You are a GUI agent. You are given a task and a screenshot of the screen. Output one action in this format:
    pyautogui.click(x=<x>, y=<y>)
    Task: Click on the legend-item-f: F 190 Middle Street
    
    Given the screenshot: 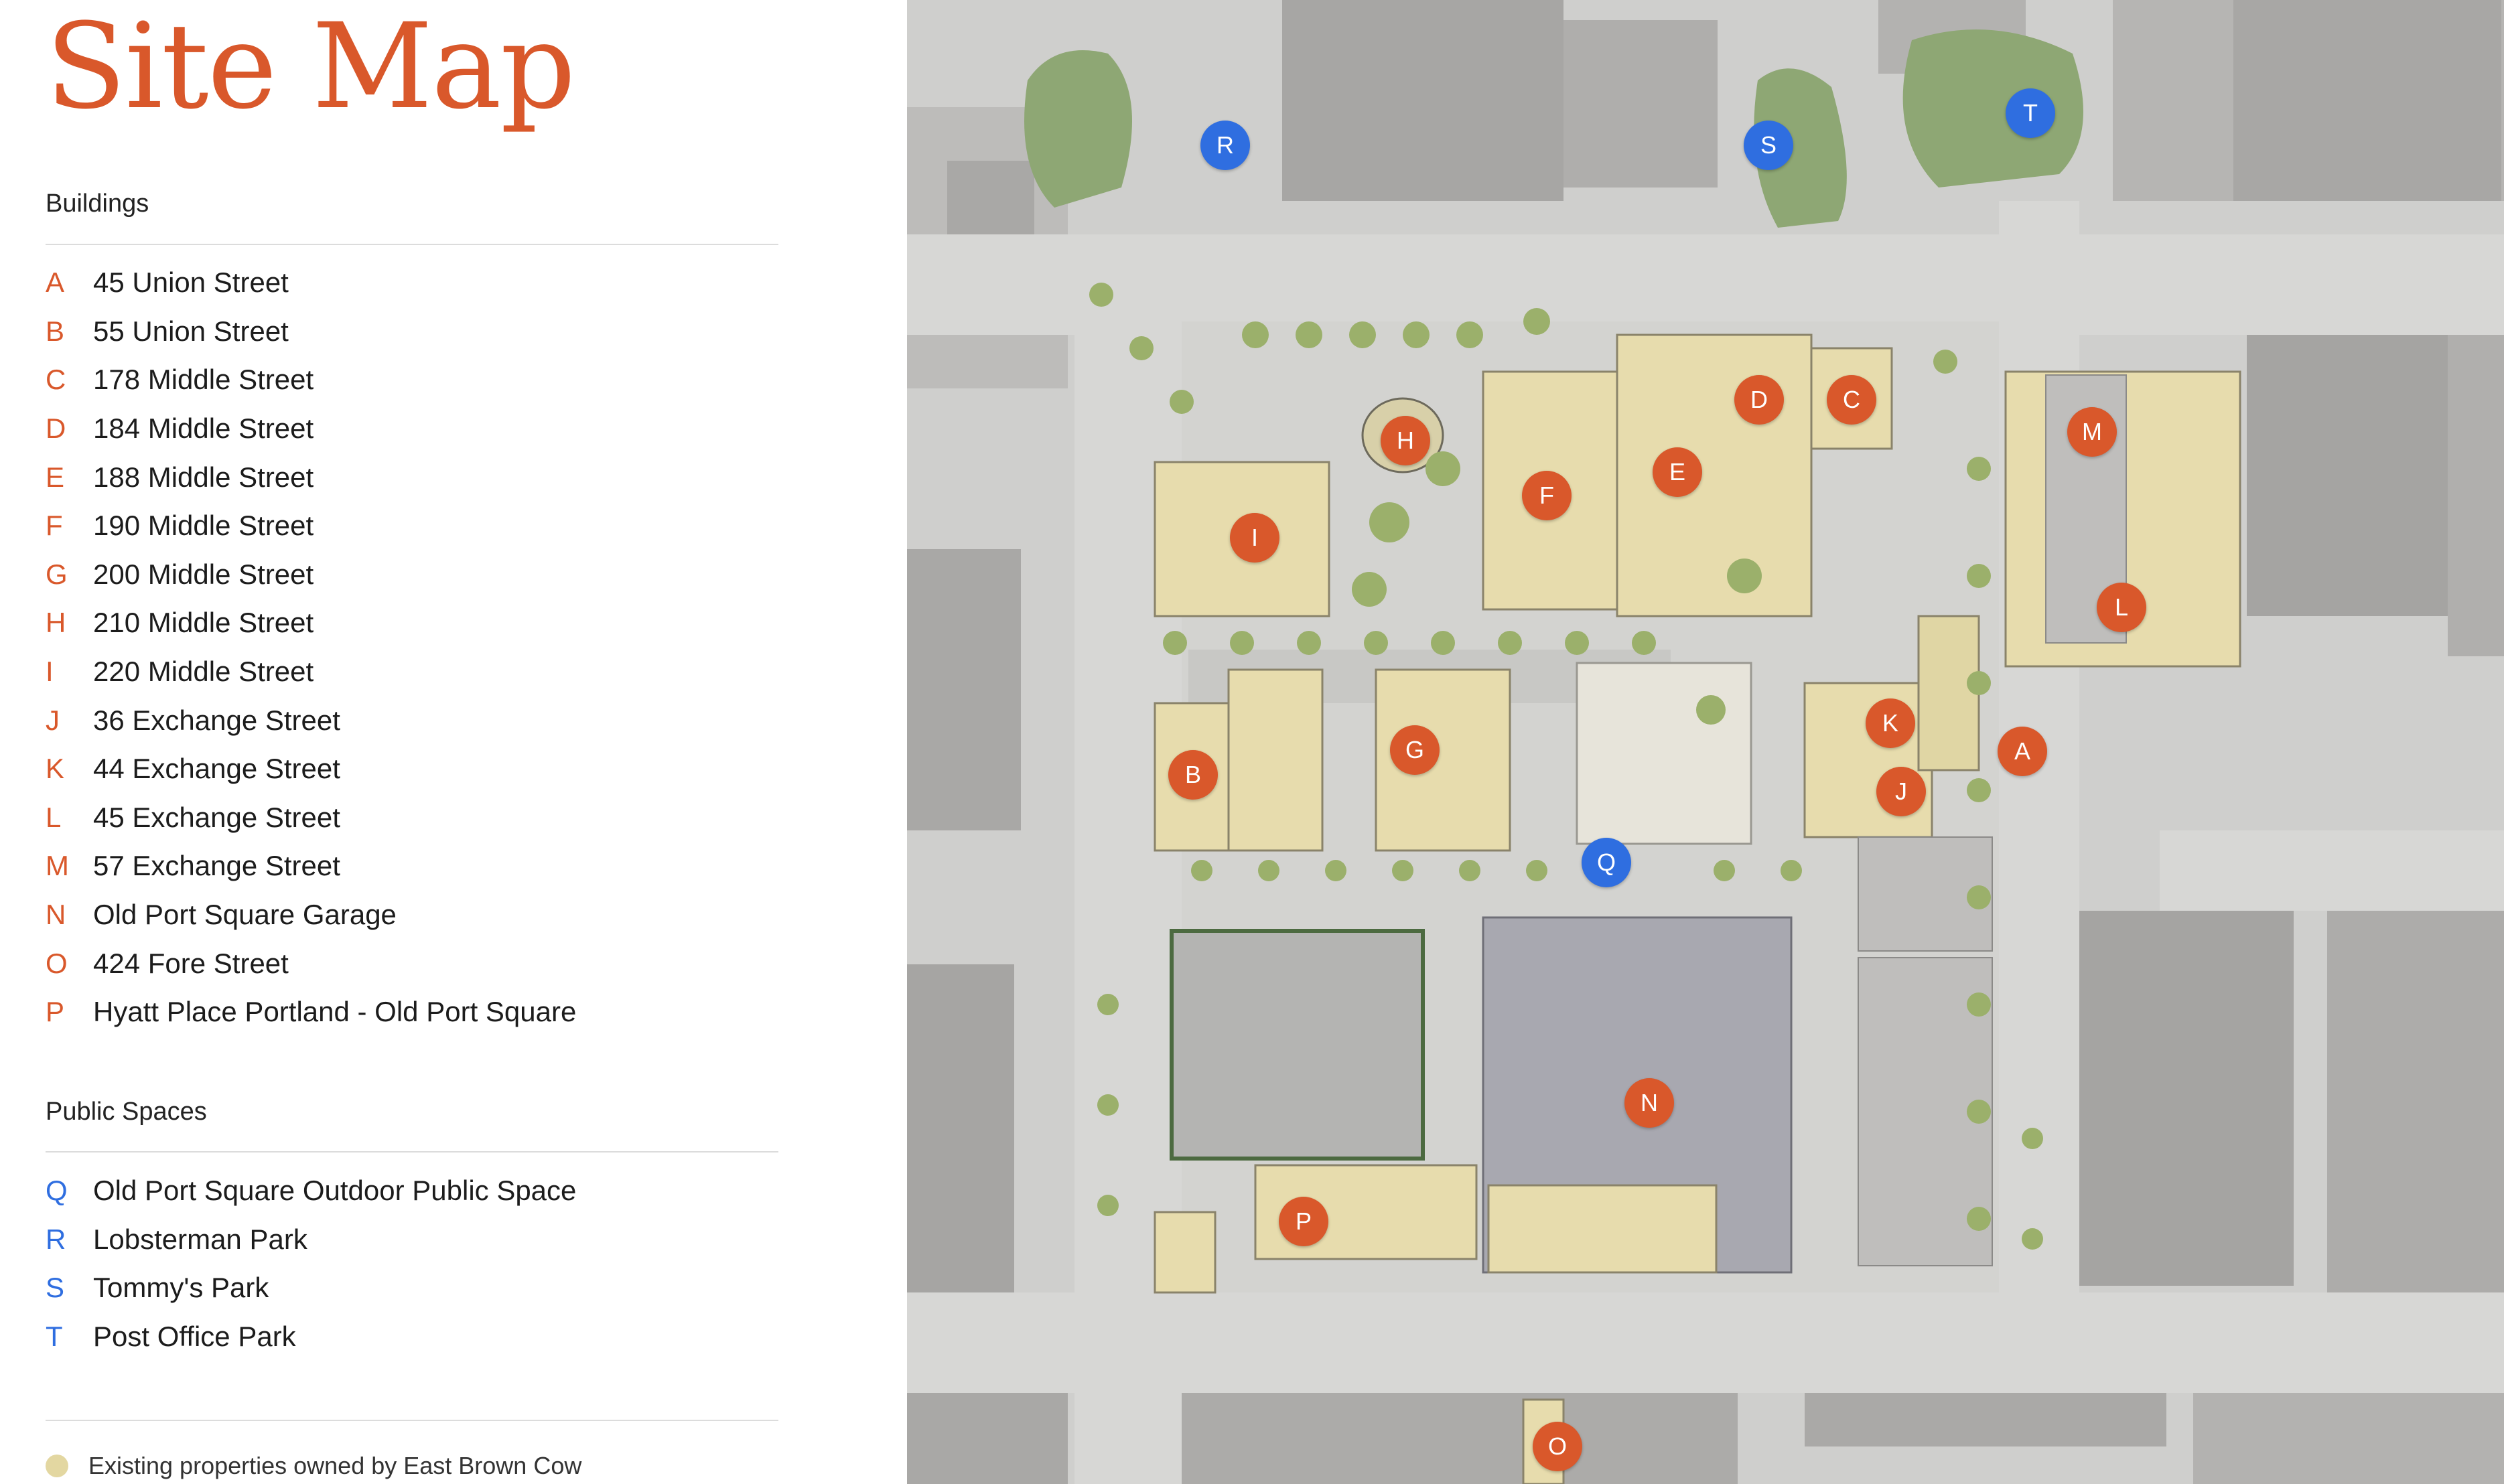 What is the action you would take?
    pyautogui.click(x=311, y=526)
    